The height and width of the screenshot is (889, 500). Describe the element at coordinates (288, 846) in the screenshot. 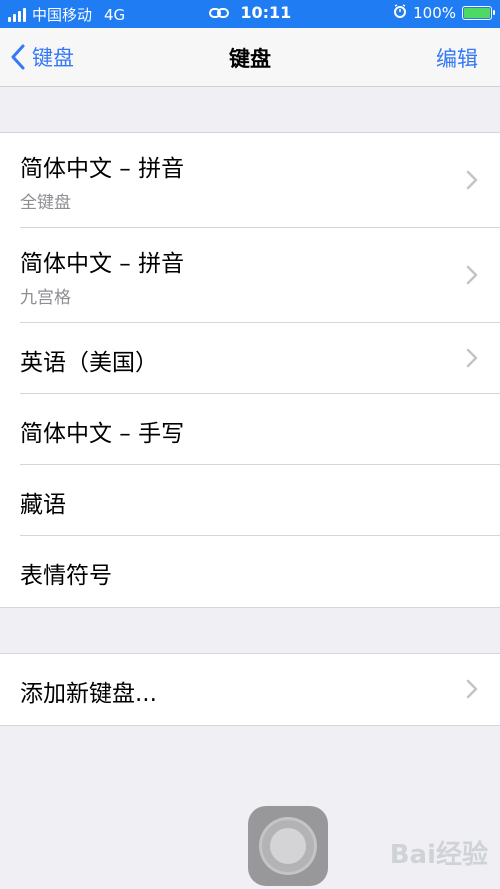

I see `assistive-touch-button` at that location.